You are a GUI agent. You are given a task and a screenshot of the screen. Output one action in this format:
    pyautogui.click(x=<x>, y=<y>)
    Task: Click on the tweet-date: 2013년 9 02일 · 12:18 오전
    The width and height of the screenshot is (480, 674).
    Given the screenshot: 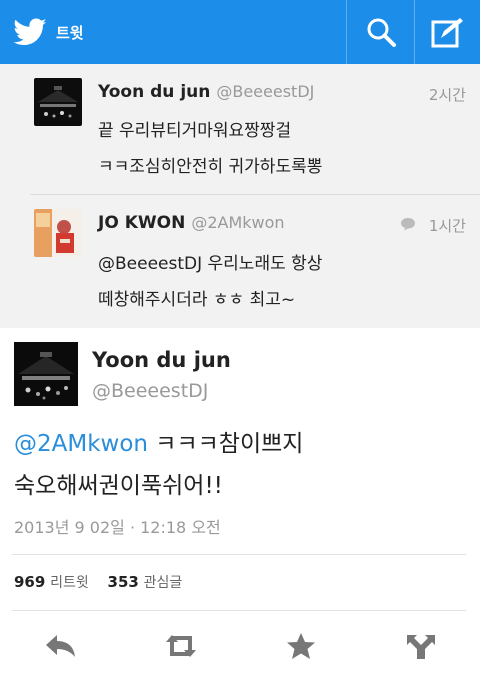 What is the action you would take?
    pyautogui.click(x=117, y=527)
    